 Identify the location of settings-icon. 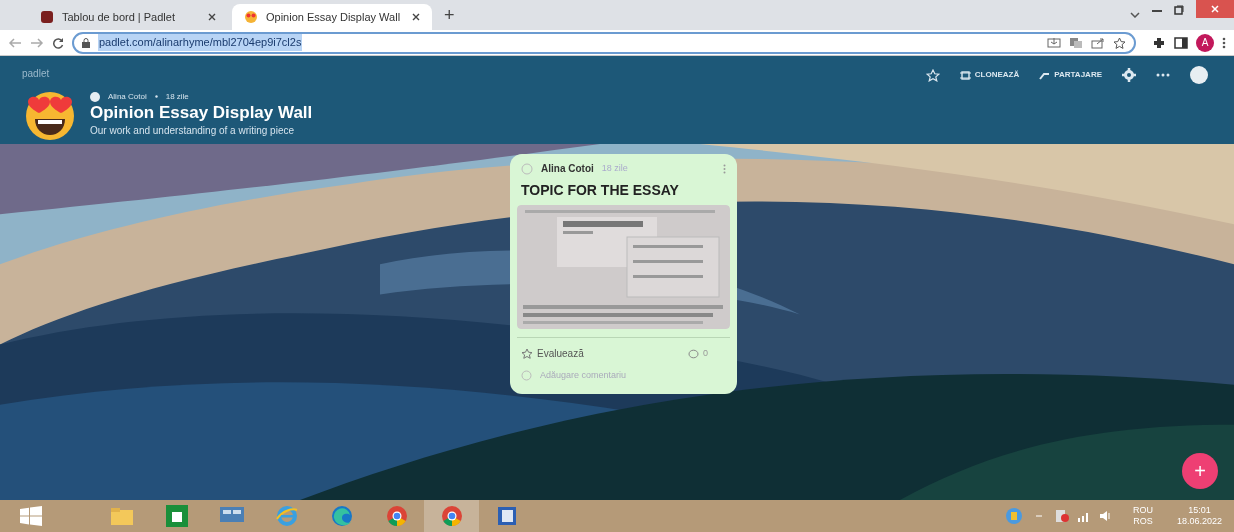
(1129, 75).